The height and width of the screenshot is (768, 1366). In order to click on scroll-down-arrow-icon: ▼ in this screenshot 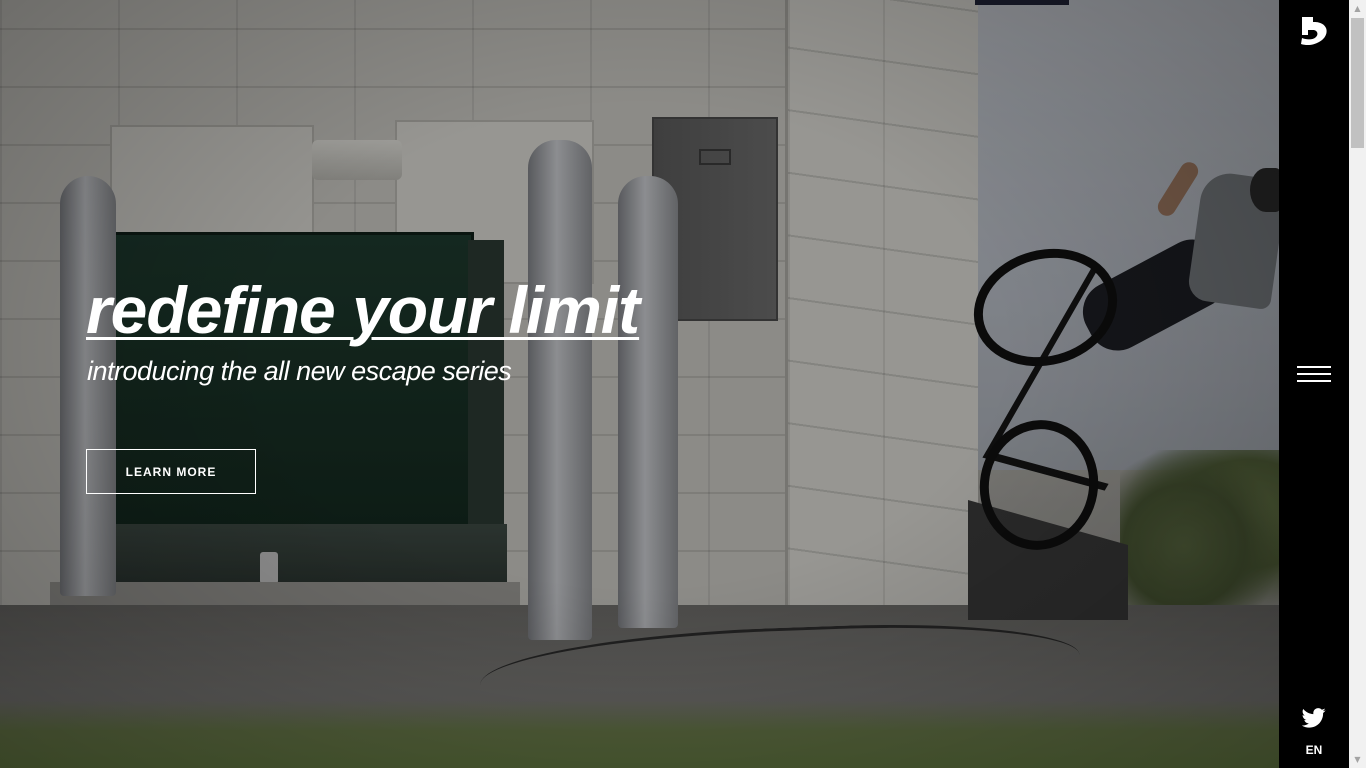, I will do `click(1357, 759)`.